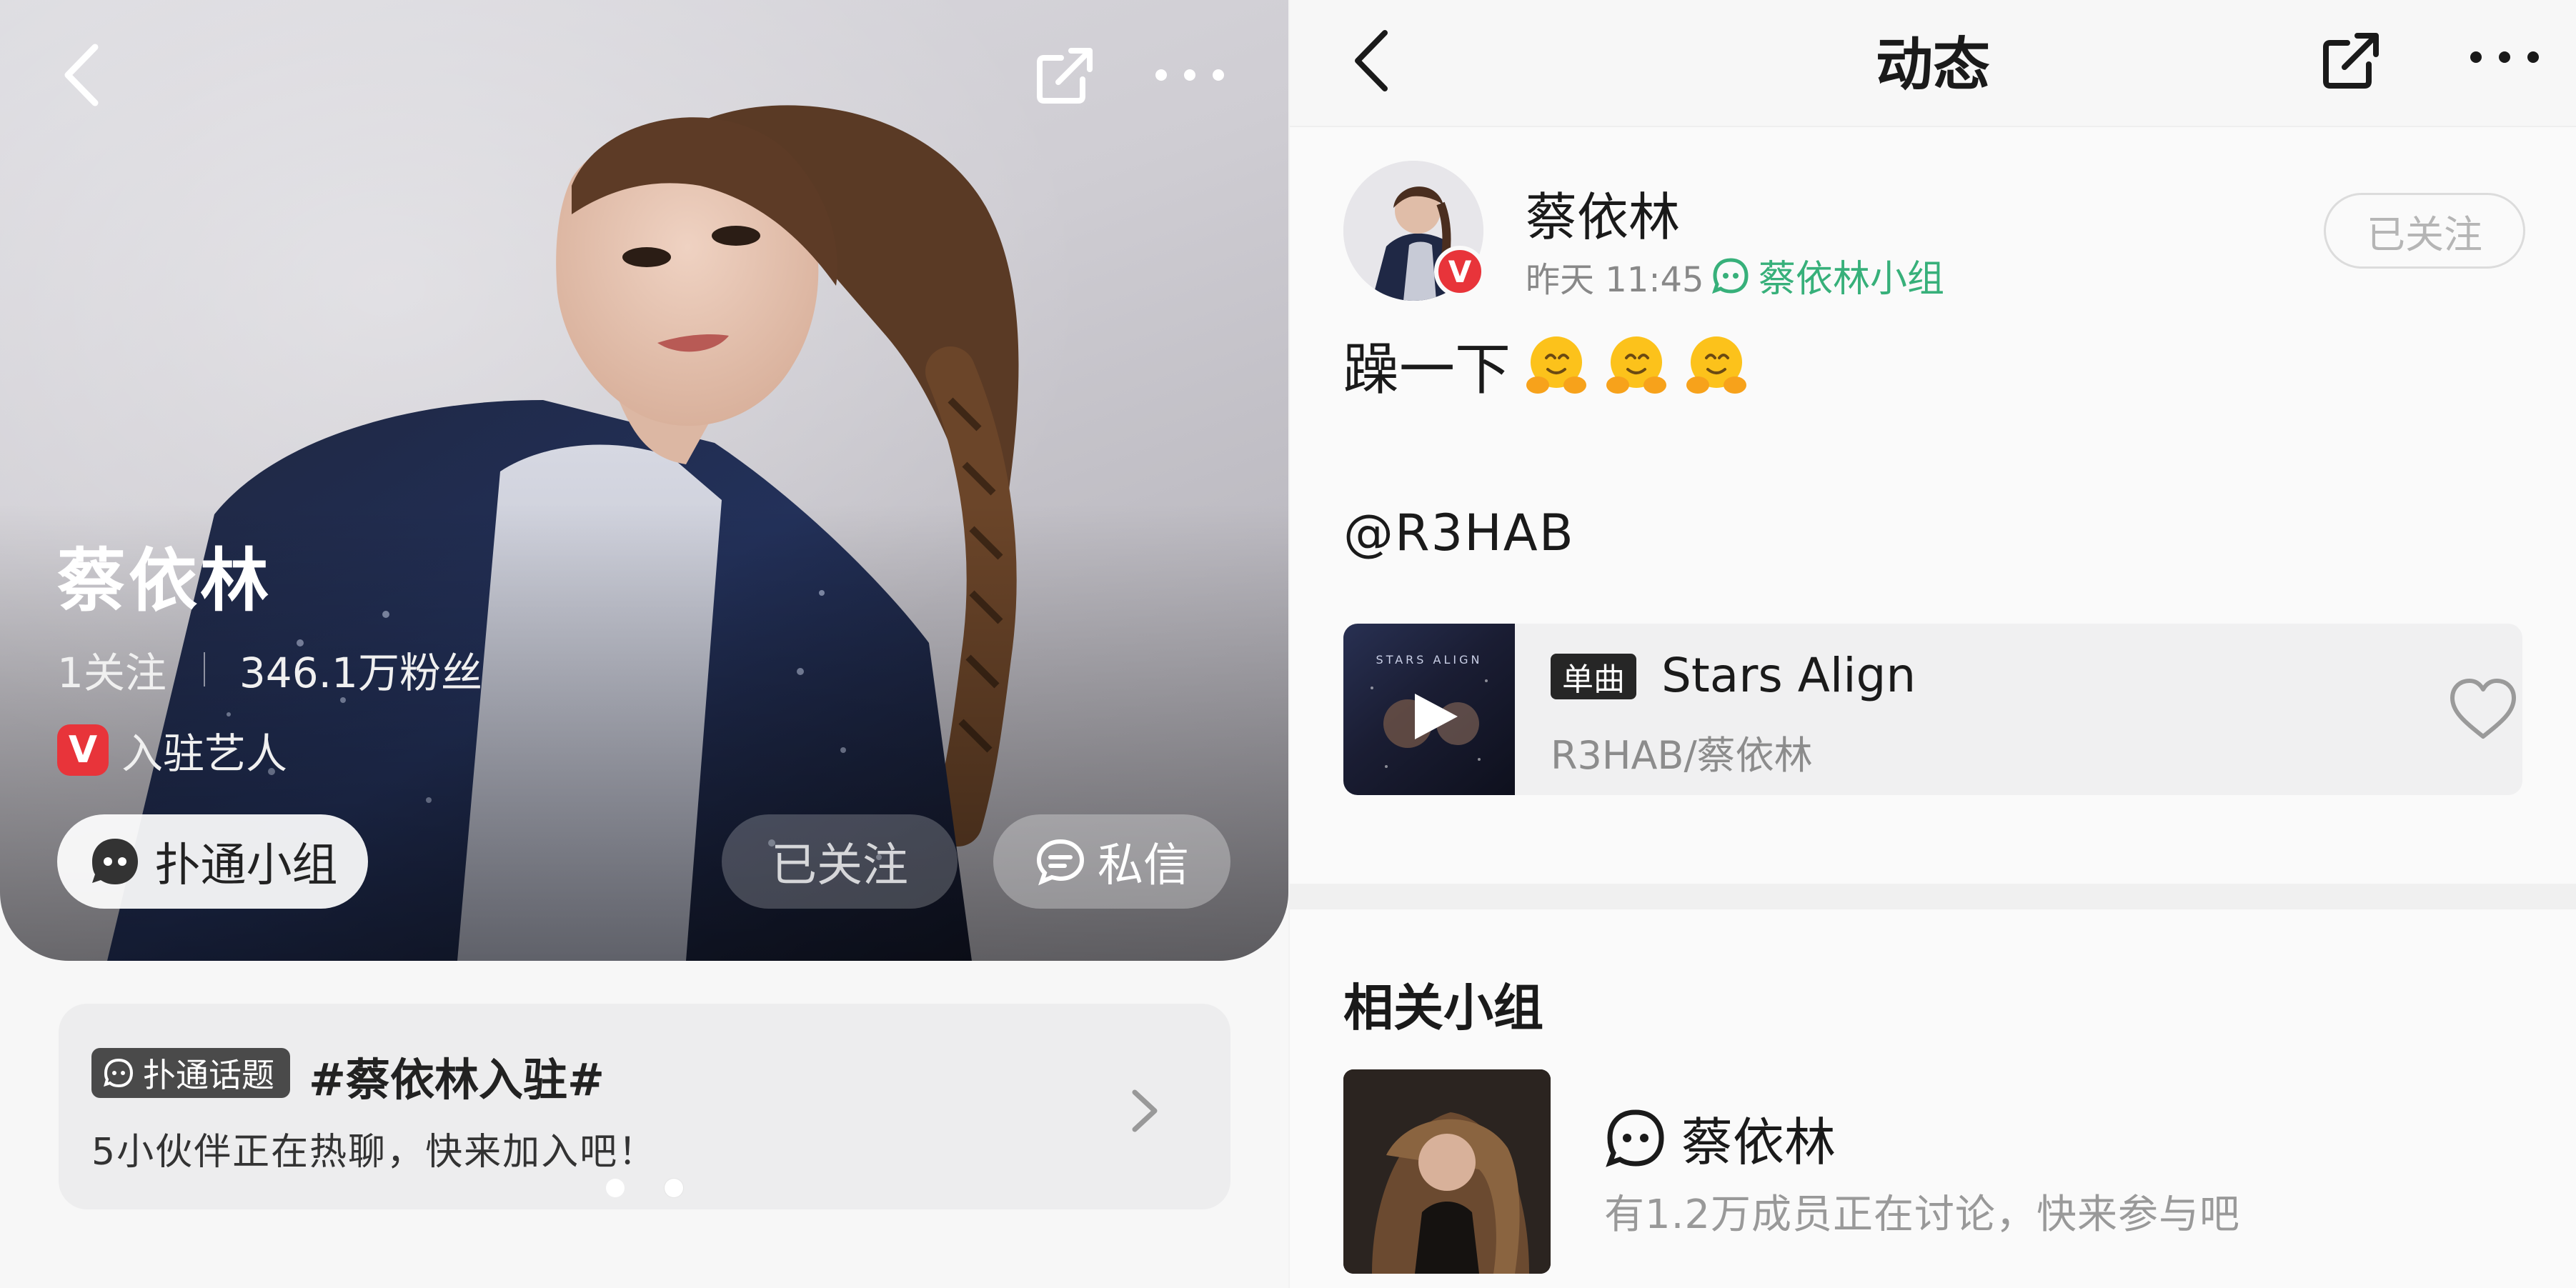  What do you see at coordinates (1593, 676) in the screenshot?
I see `song-type-badge: 单曲` at bounding box center [1593, 676].